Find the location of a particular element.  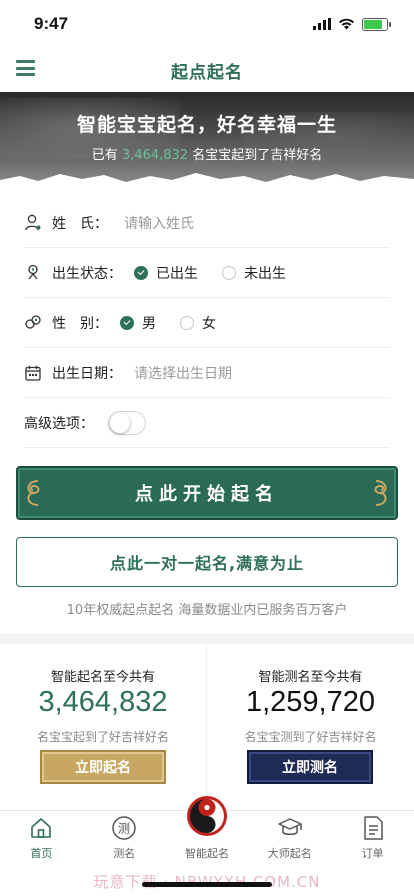

testing-stats-sub: 名宝宝测到了好吉祥好名 is located at coordinates (310, 737).